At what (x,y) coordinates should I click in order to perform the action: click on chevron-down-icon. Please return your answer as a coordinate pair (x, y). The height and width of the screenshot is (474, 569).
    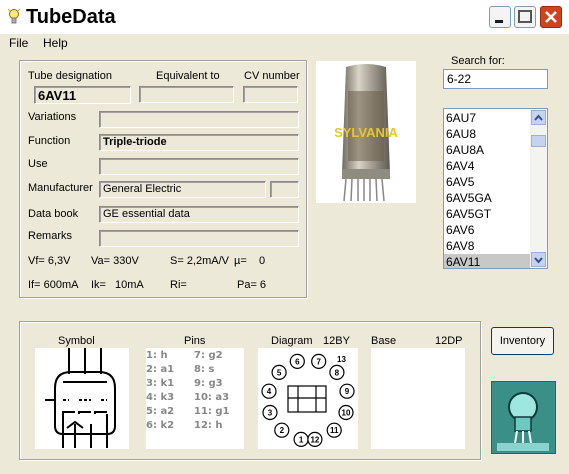
    Looking at the image, I should click on (538, 260).